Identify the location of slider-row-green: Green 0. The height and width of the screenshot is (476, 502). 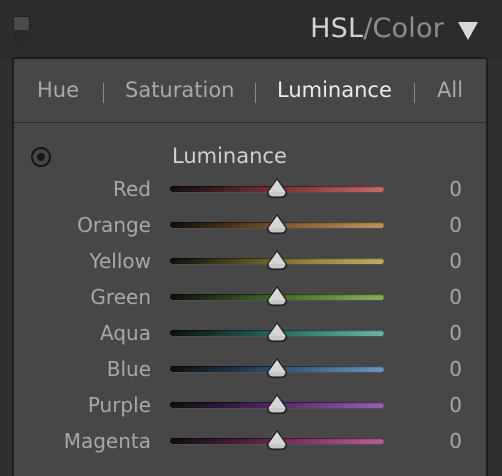
(250, 297).